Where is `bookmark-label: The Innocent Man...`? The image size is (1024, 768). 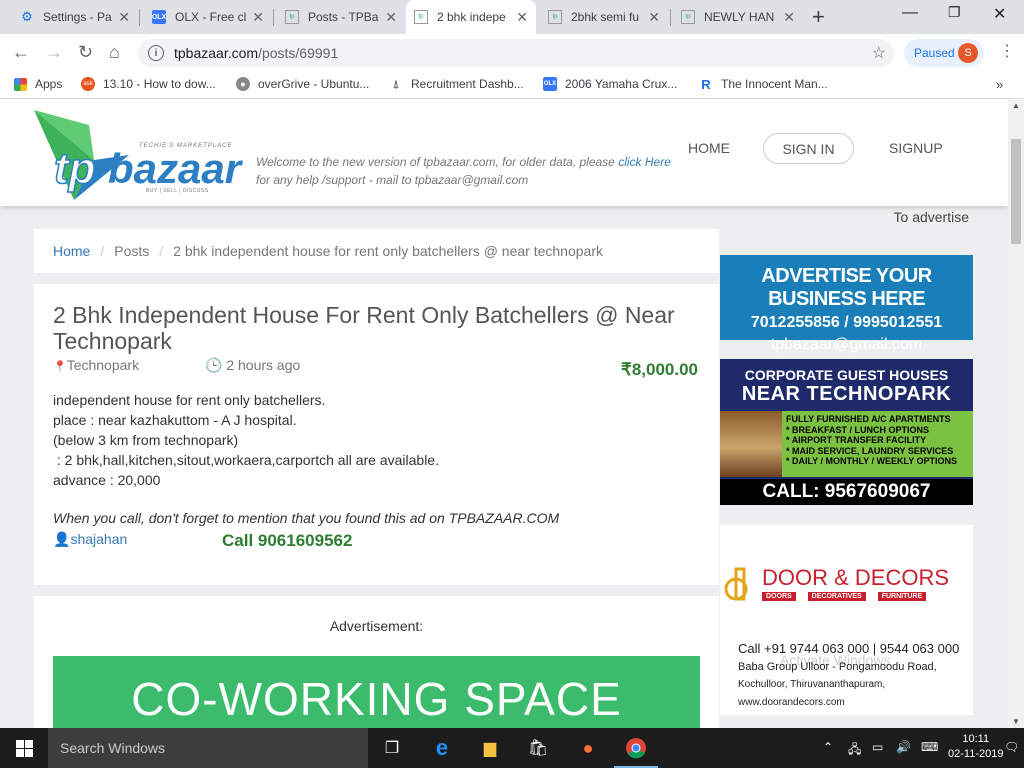
bookmark-label: The Innocent Man... is located at coordinates (774, 84).